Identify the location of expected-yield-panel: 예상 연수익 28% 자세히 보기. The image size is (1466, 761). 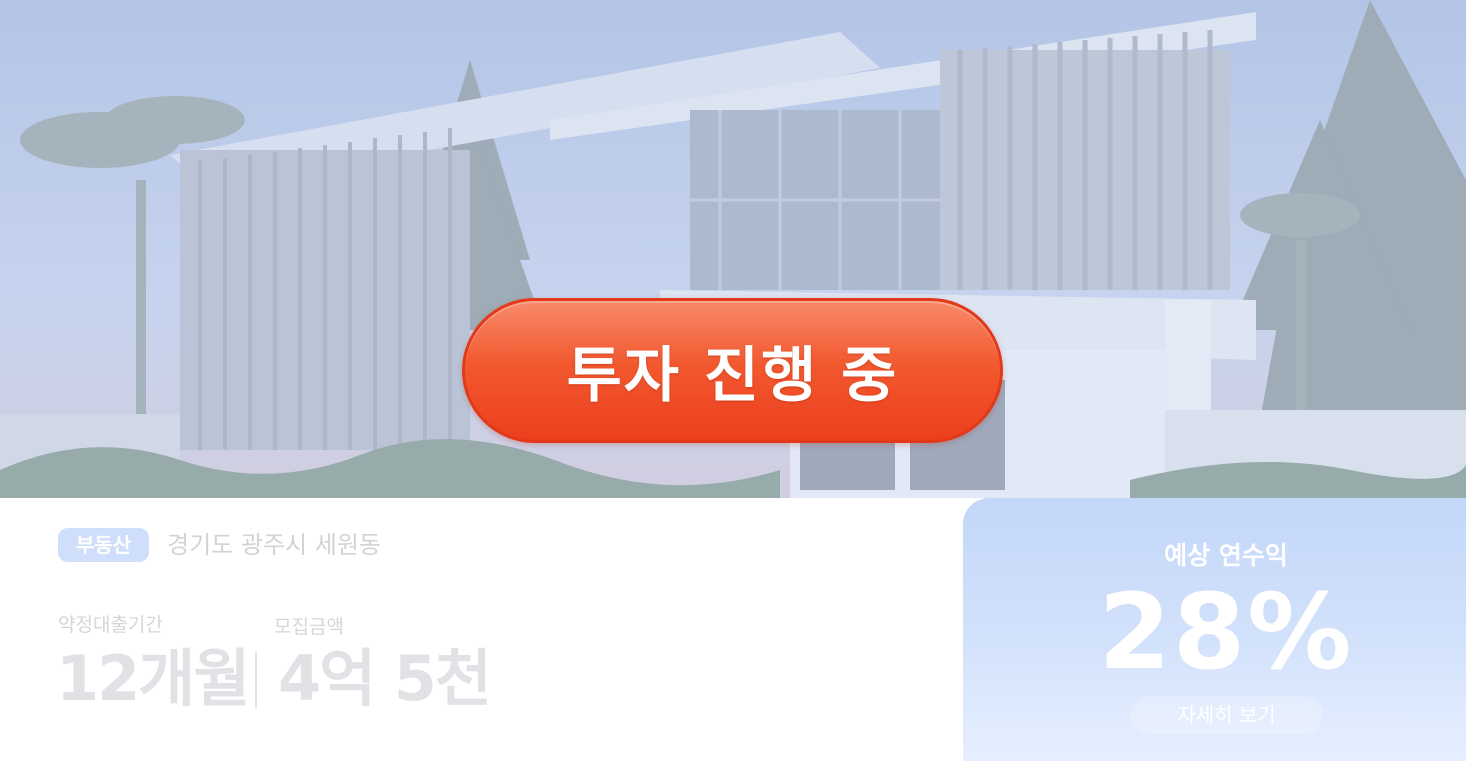
(1214, 629).